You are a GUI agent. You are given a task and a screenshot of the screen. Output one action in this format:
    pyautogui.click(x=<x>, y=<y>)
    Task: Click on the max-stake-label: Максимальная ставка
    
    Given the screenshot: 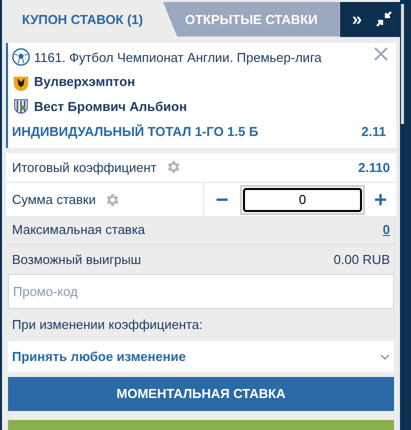 What is the action you would take?
    pyautogui.click(x=79, y=230)
    